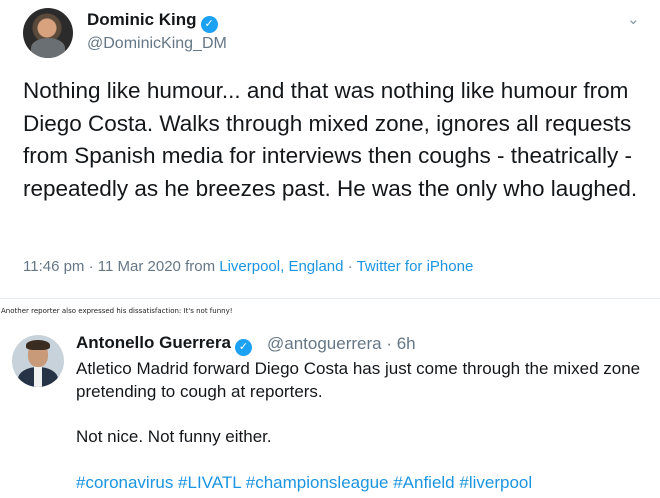  I want to click on author-handle: @DominicKing_DM, so click(157, 44).